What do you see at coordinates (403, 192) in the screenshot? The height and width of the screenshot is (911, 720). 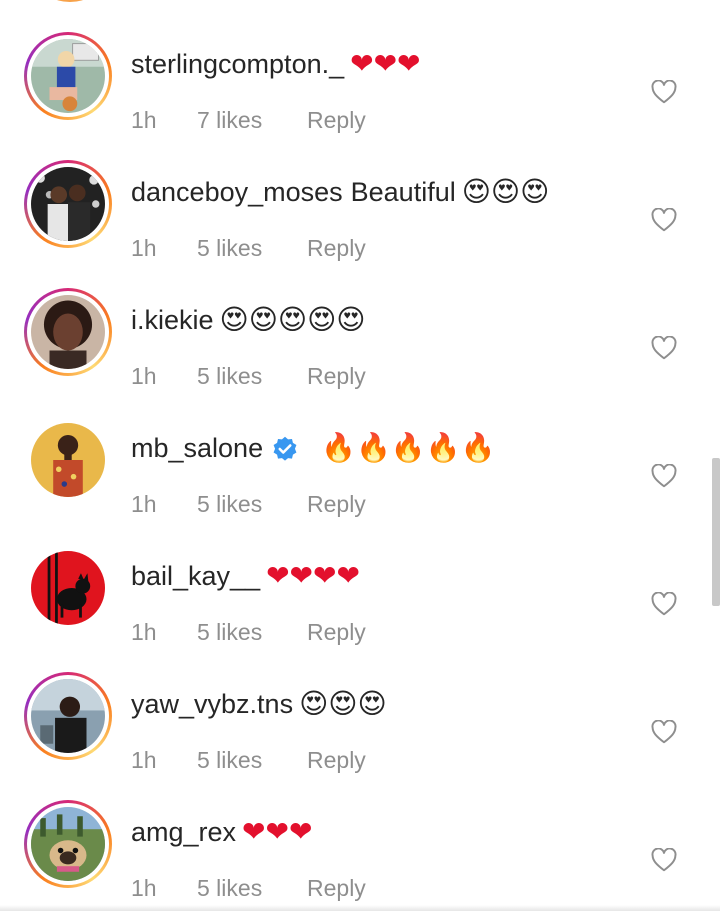 I see `comment-text: Beautiful` at bounding box center [403, 192].